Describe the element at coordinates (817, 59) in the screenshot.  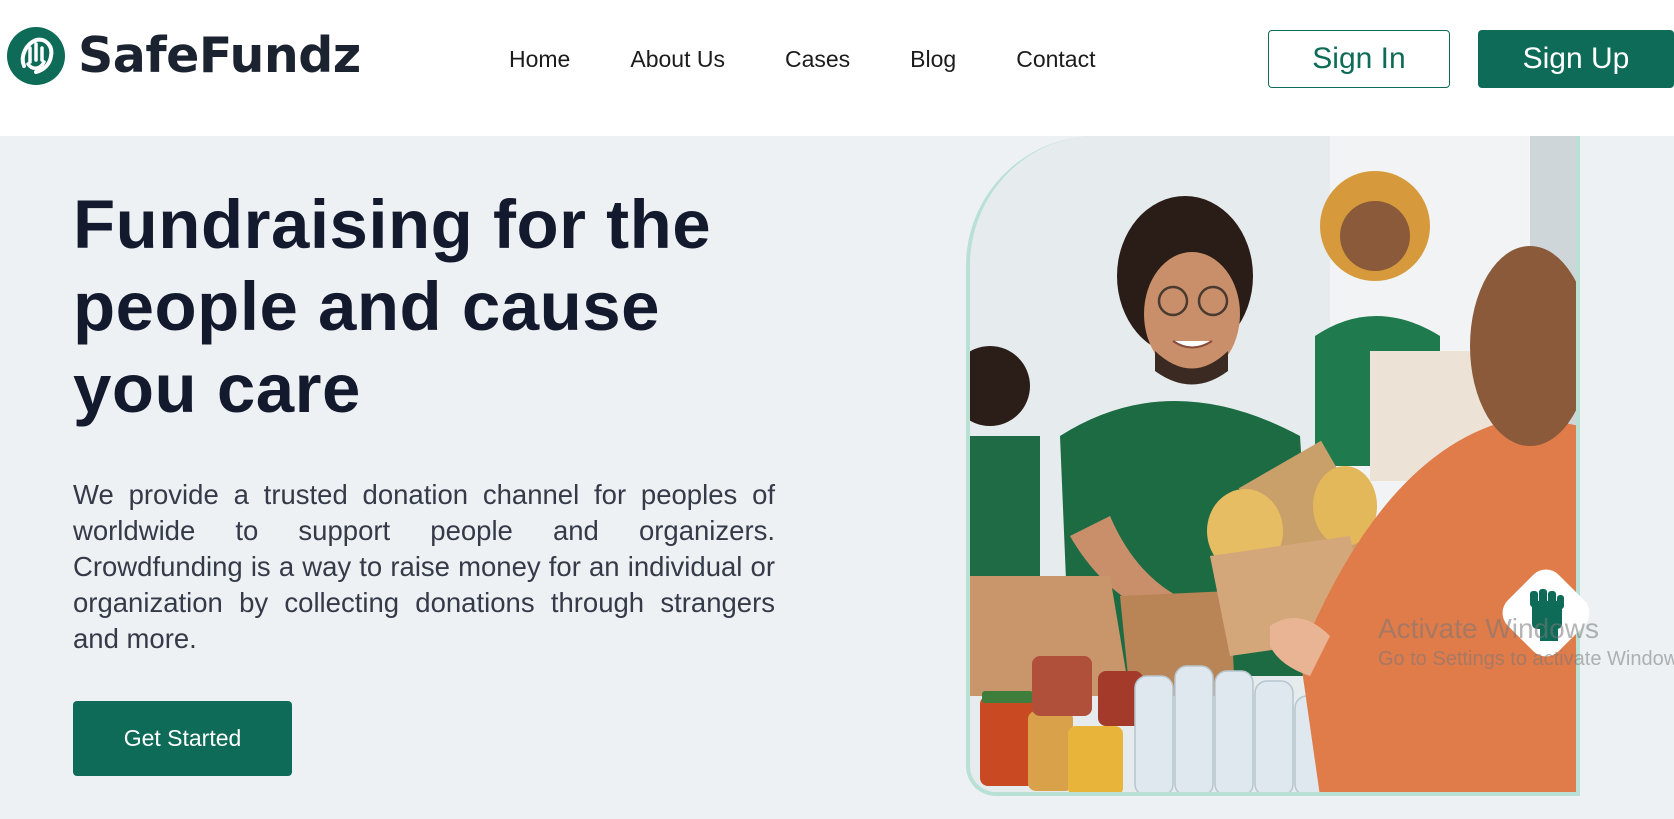
I see `nav-link-cases: Cases` at that location.